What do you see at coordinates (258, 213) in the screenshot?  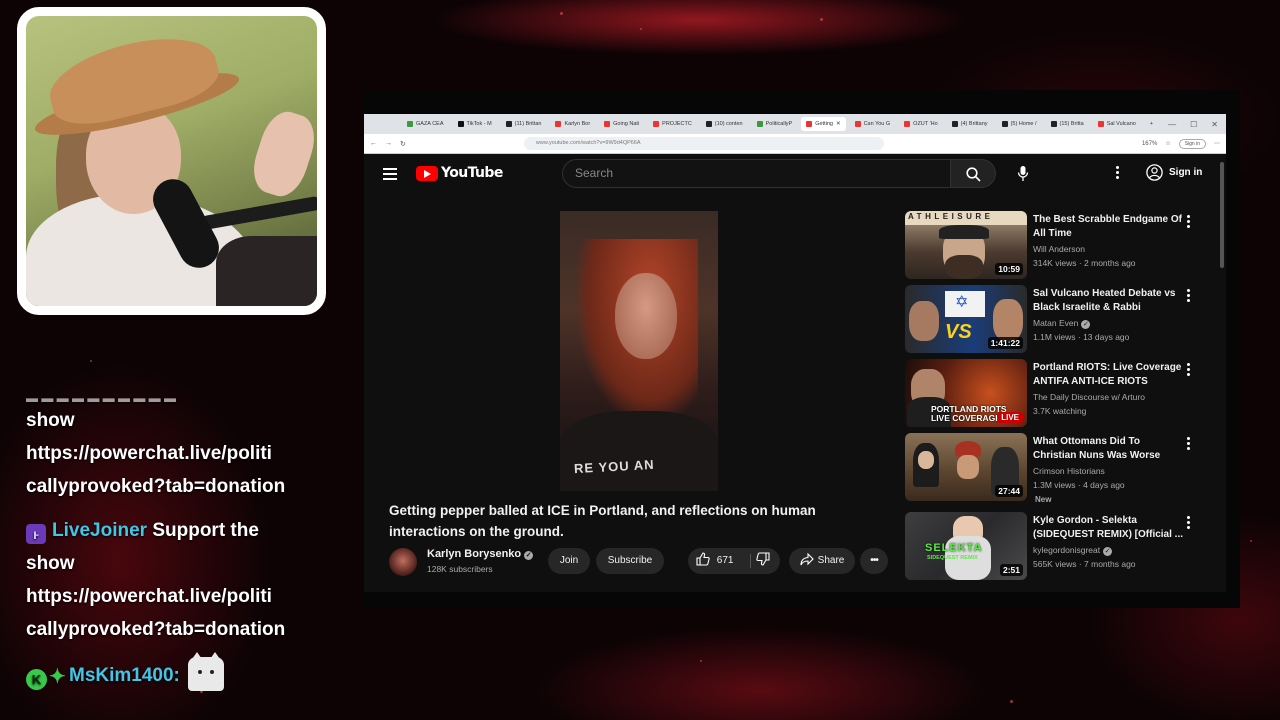 I see `mic-arm` at bounding box center [258, 213].